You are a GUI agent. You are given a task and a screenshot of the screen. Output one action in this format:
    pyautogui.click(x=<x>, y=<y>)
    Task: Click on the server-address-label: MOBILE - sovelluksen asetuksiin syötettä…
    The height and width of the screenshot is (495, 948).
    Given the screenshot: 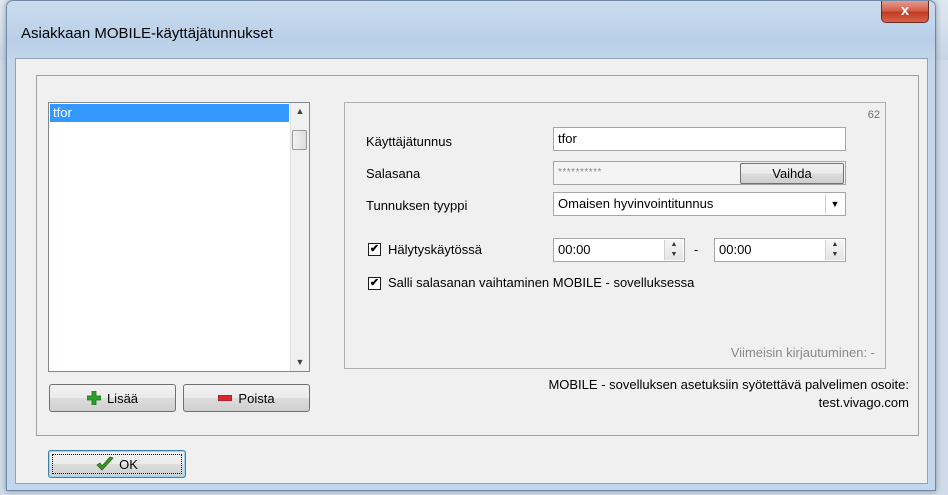 What is the action you would take?
    pyautogui.click(x=728, y=384)
    